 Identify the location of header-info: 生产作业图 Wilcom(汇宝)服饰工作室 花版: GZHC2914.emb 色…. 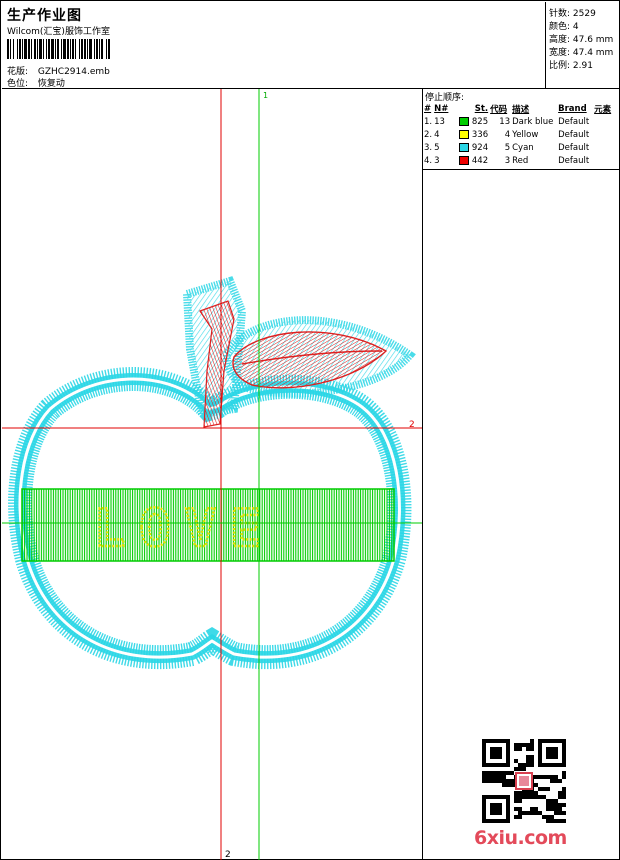
(274, 45).